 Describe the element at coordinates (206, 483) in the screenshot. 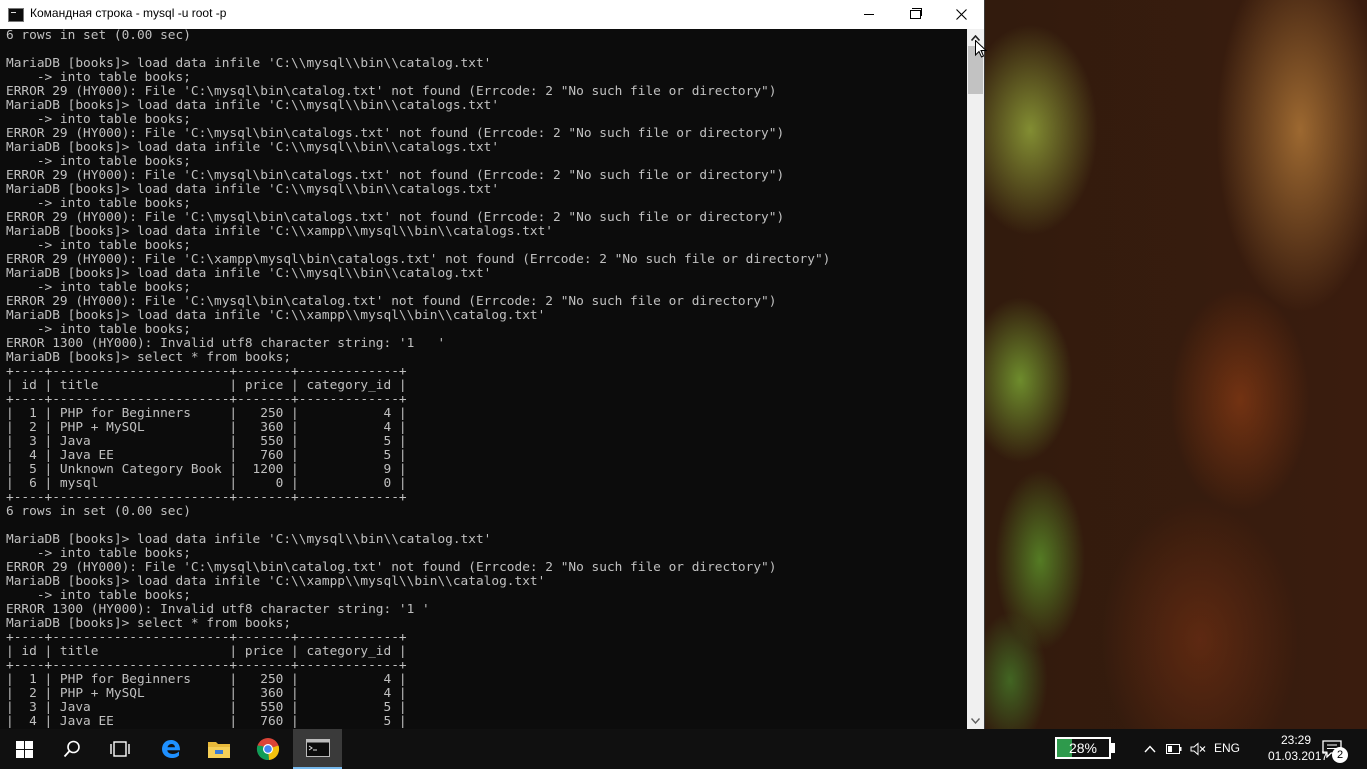

I see `console-line: | 6 | mysql | 0 | 0 |` at that location.